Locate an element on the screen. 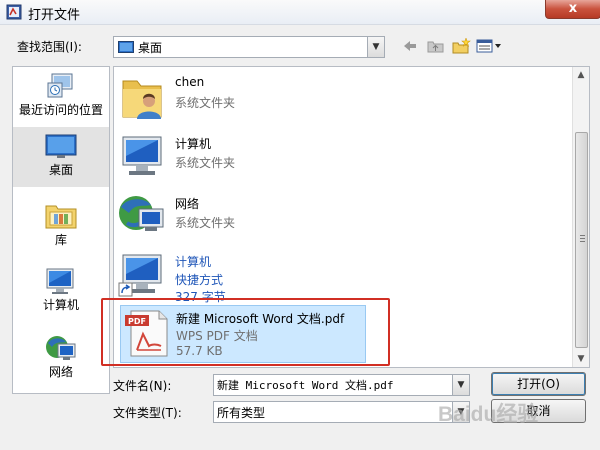 This screenshot has height=450, width=600. user-folder-icon is located at coordinates (142, 99).